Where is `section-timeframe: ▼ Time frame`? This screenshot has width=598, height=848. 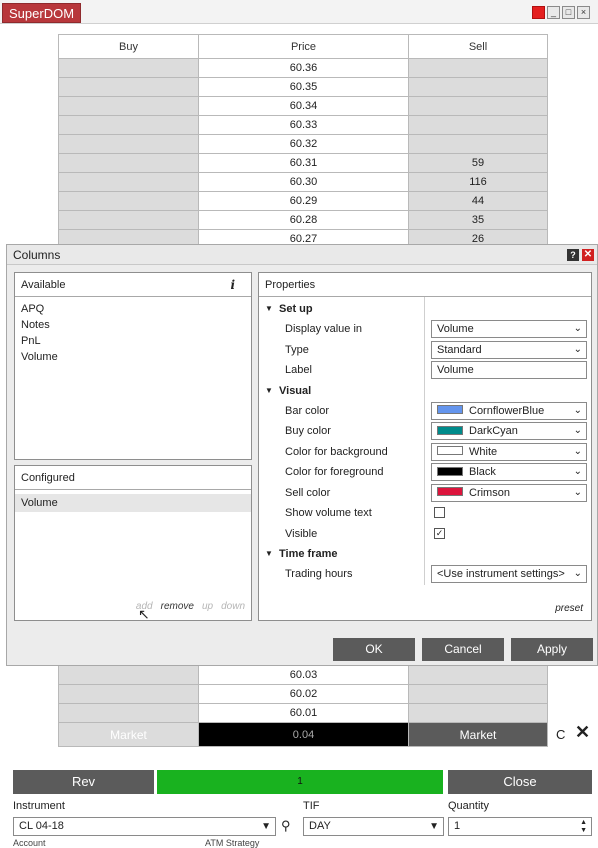
section-timeframe: ▼ Time frame is located at coordinates (425, 554).